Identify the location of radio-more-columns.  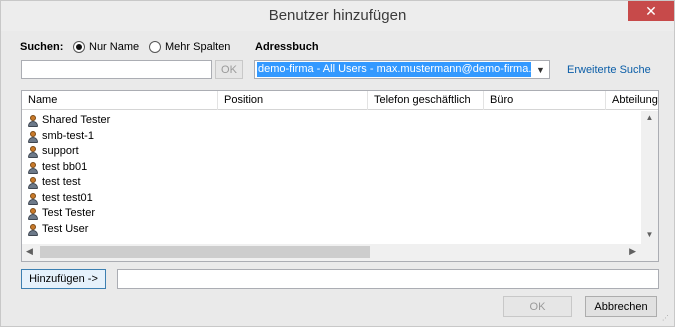
(155, 47).